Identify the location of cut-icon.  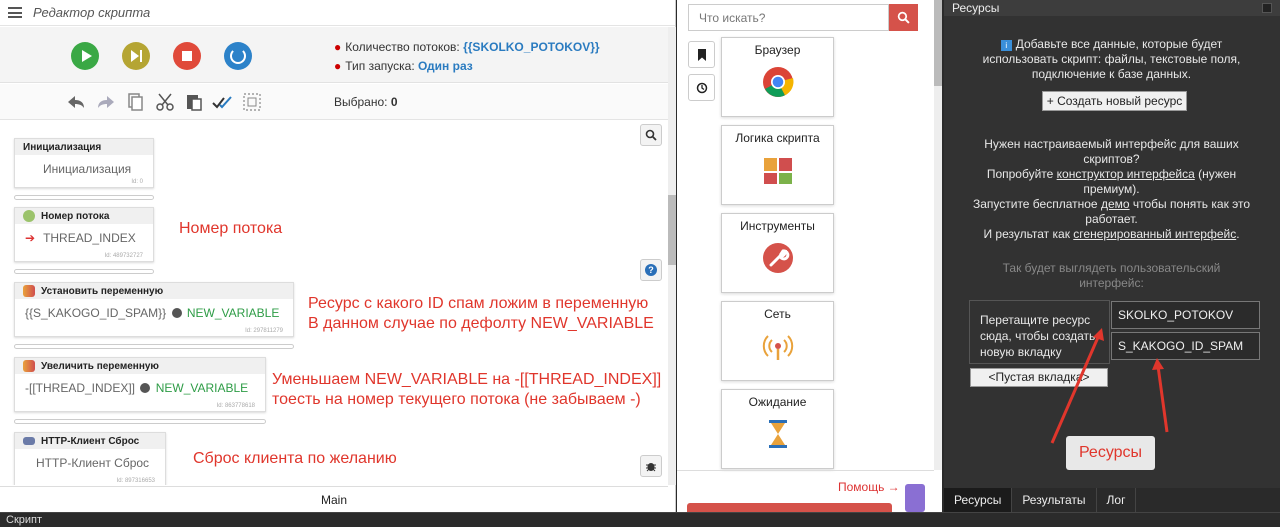
(165, 102).